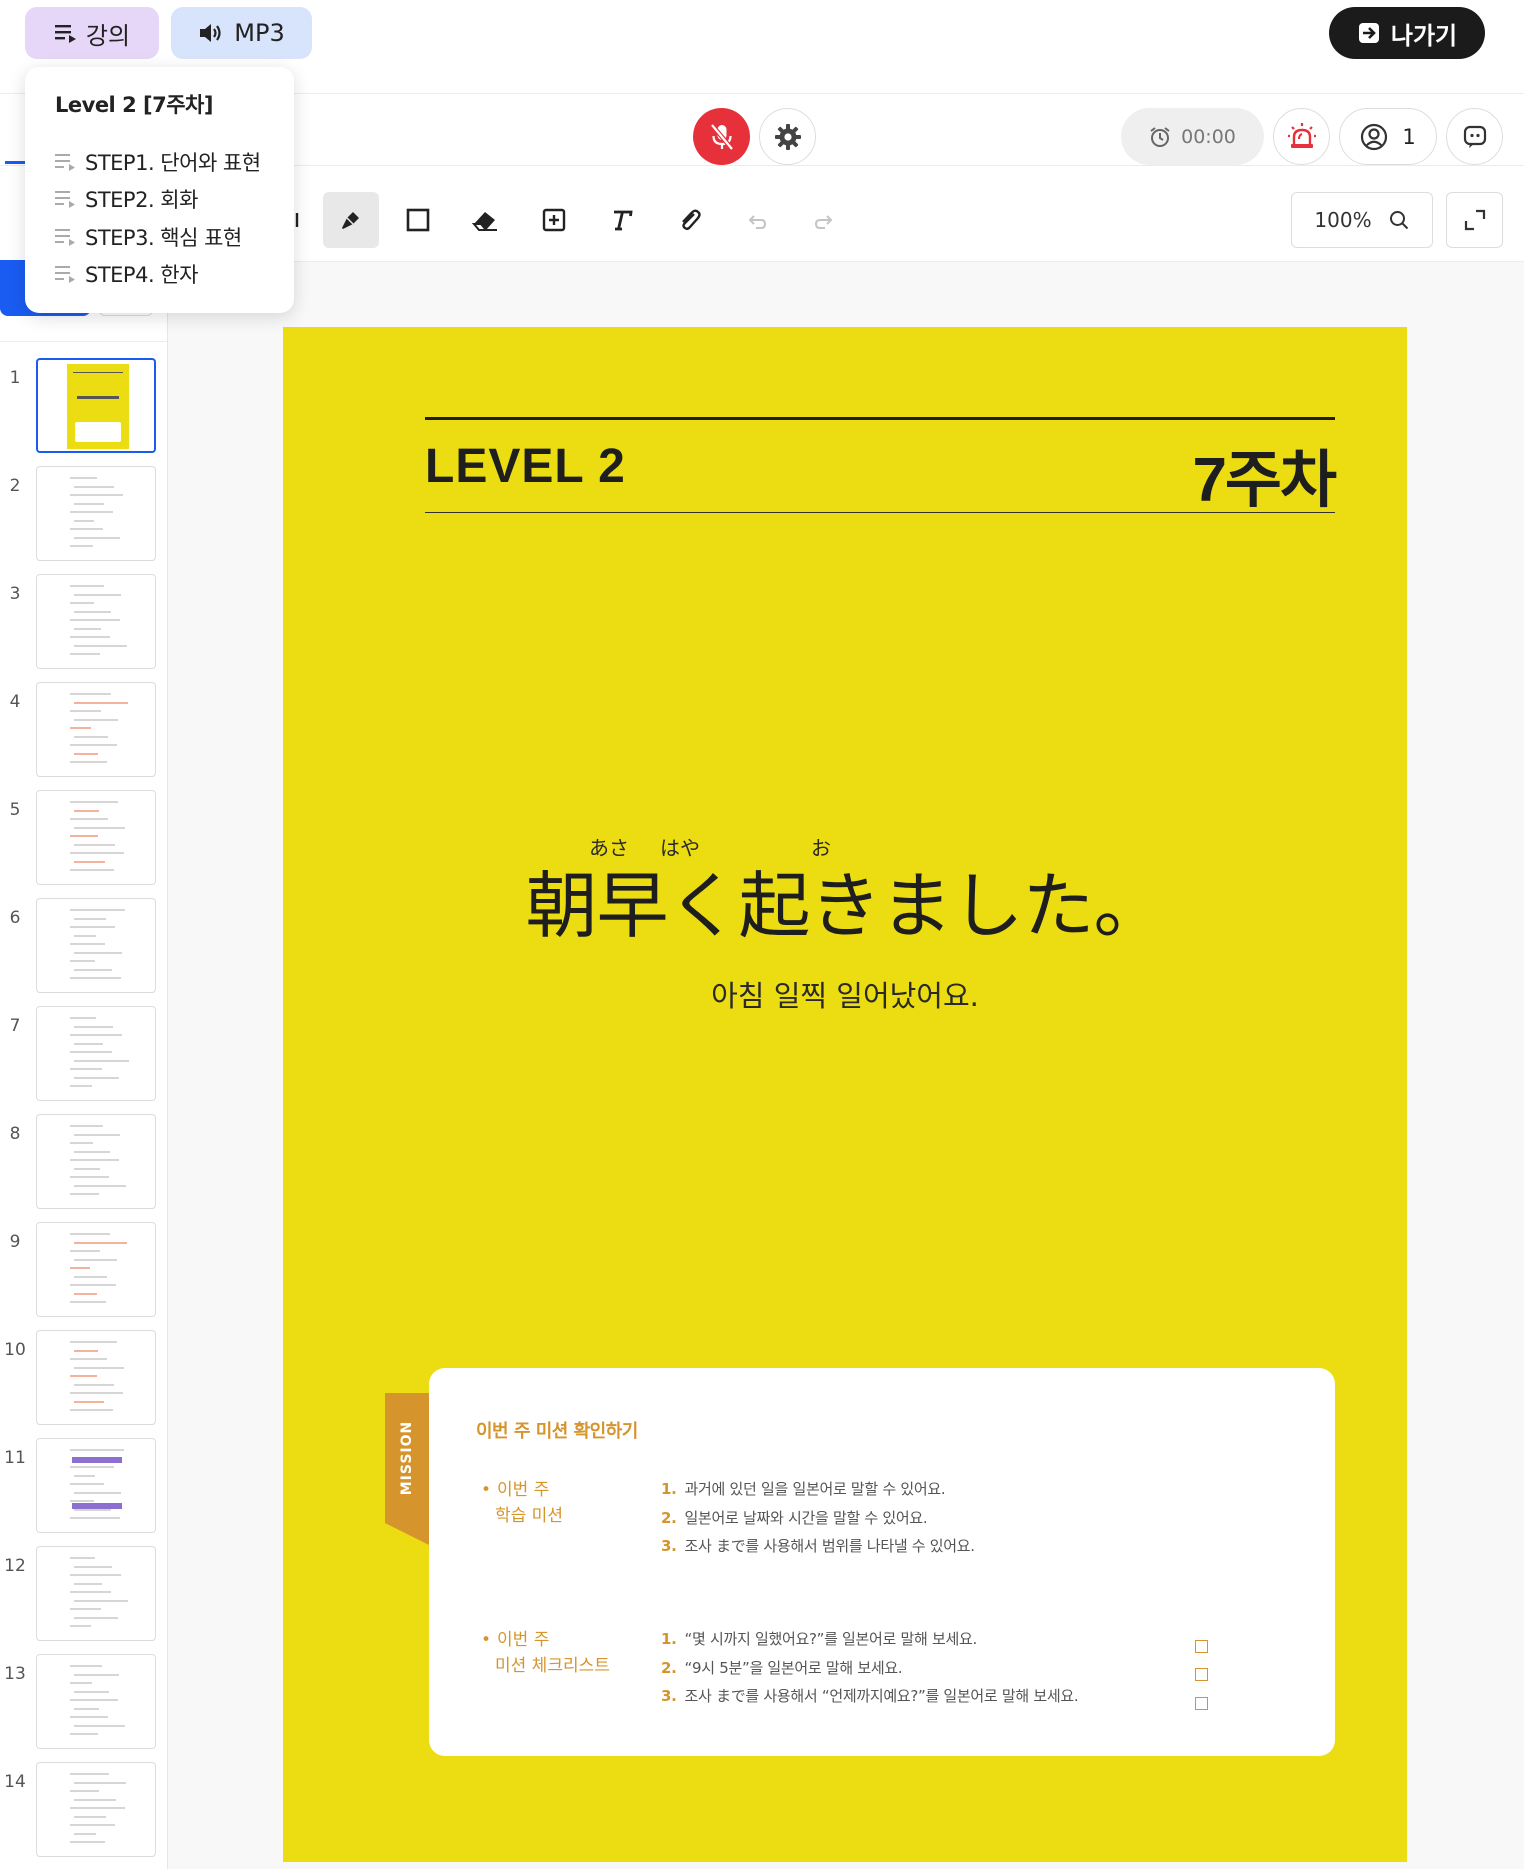  Describe the element at coordinates (15, 1134) in the screenshot. I see `thumbnail-number: 8` at that location.